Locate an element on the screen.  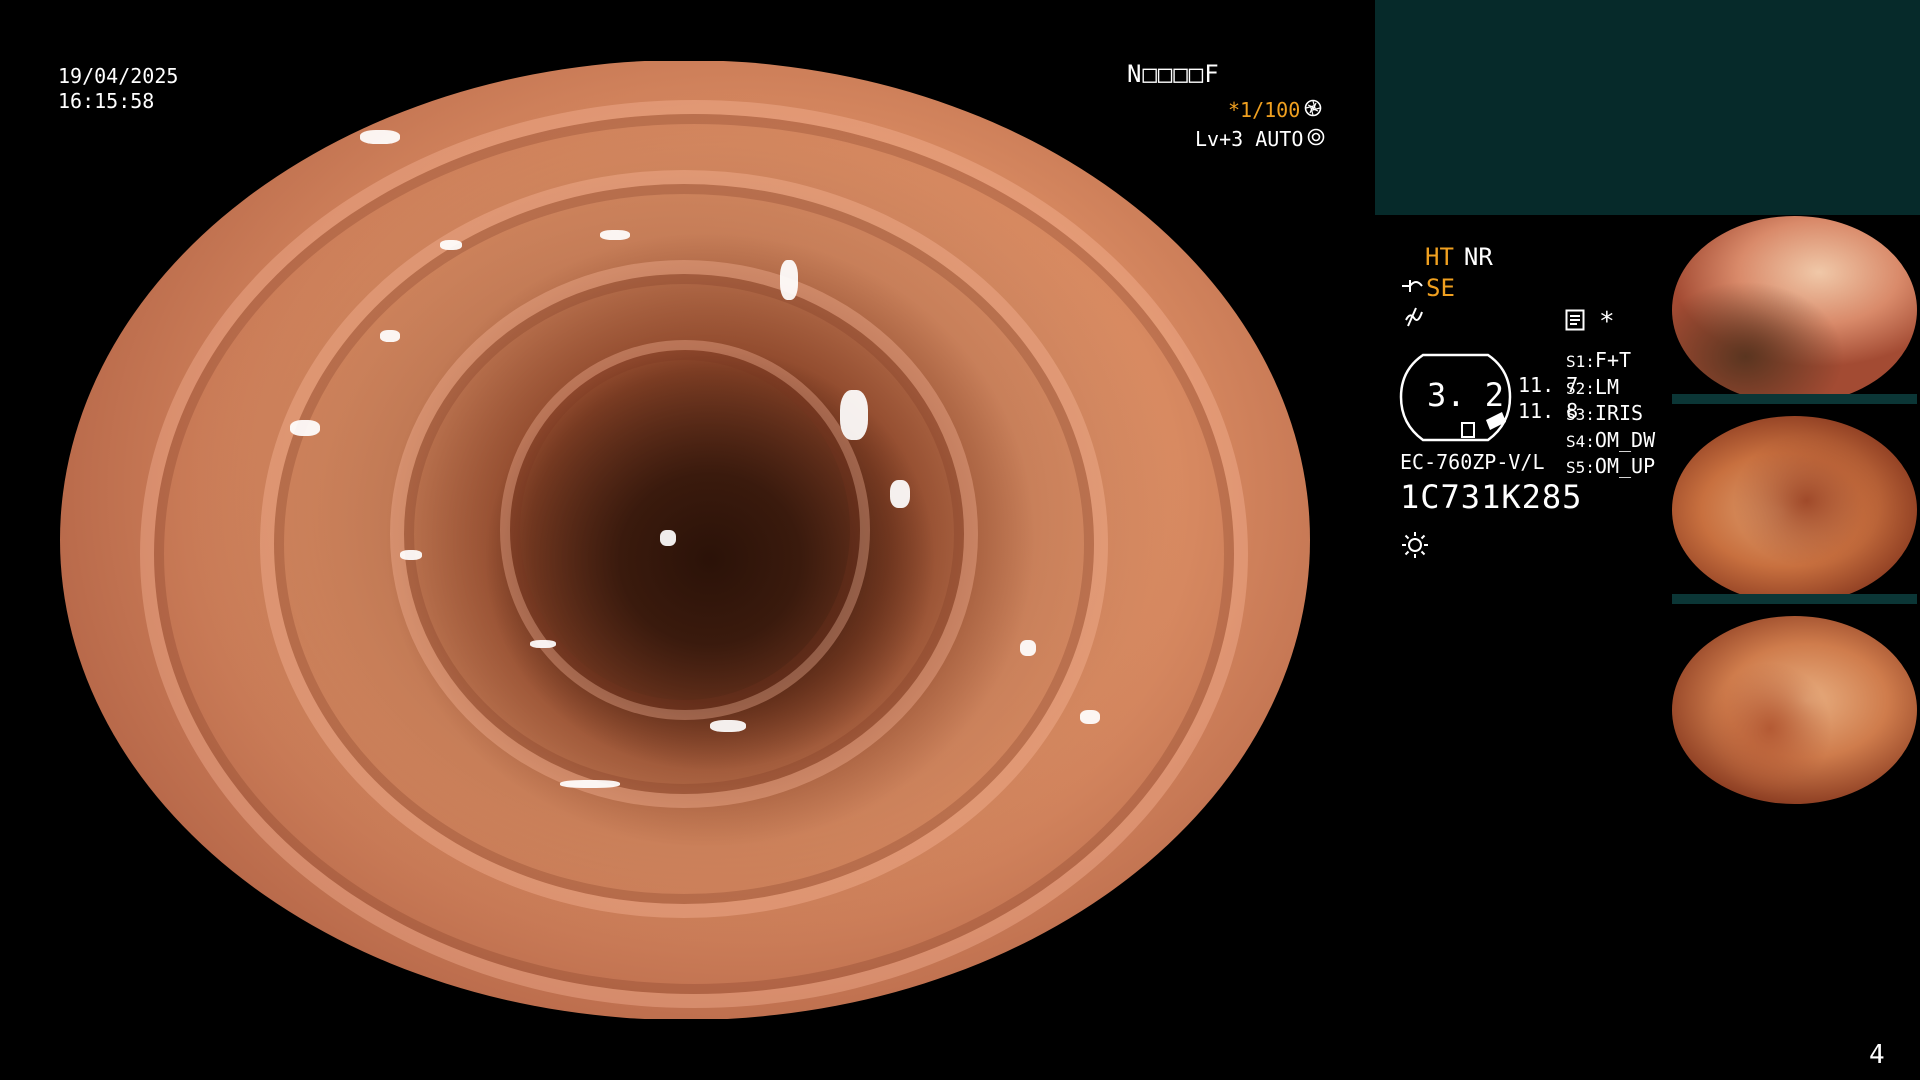
time-label: 16:15:58 is located at coordinates (106, 101).